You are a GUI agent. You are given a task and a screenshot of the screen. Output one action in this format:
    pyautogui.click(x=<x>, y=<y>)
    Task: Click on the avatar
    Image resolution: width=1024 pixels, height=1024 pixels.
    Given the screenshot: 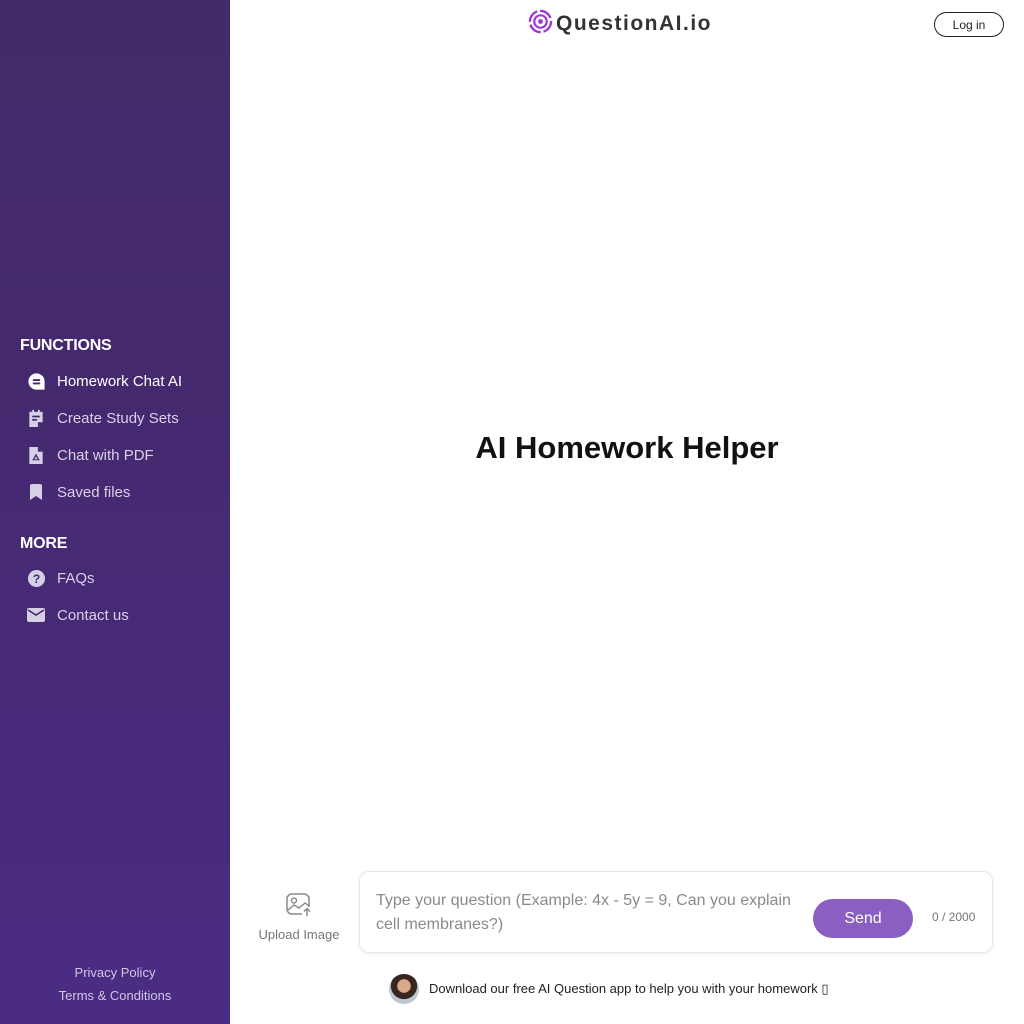 What is the action you would take?
    pyautogui.click(x=404, y=988)
    